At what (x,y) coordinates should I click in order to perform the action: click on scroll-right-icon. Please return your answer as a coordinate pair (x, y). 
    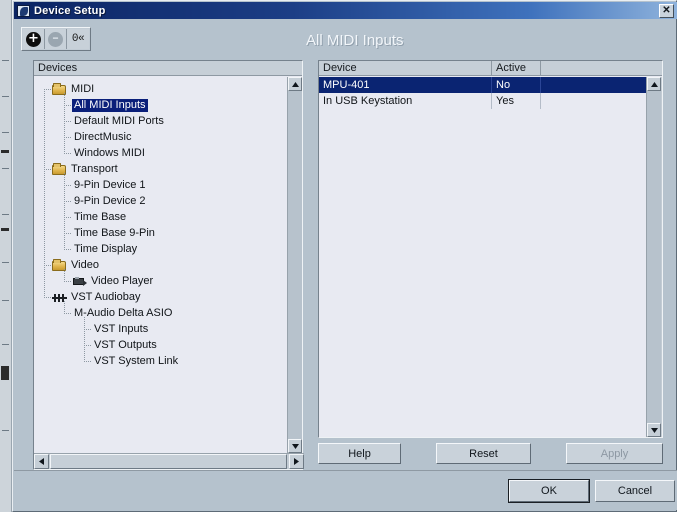
    Looking at the image, I should click on (296, 461).